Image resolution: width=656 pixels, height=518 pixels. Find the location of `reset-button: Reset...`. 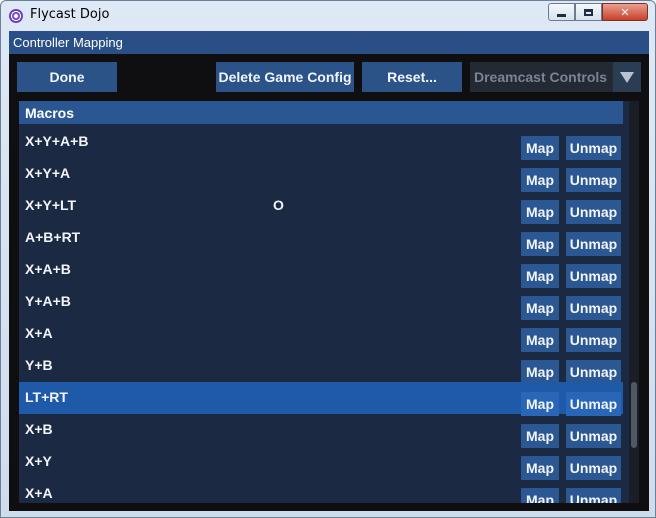

reset-button: Reset... is located at coordinates (412, 77).